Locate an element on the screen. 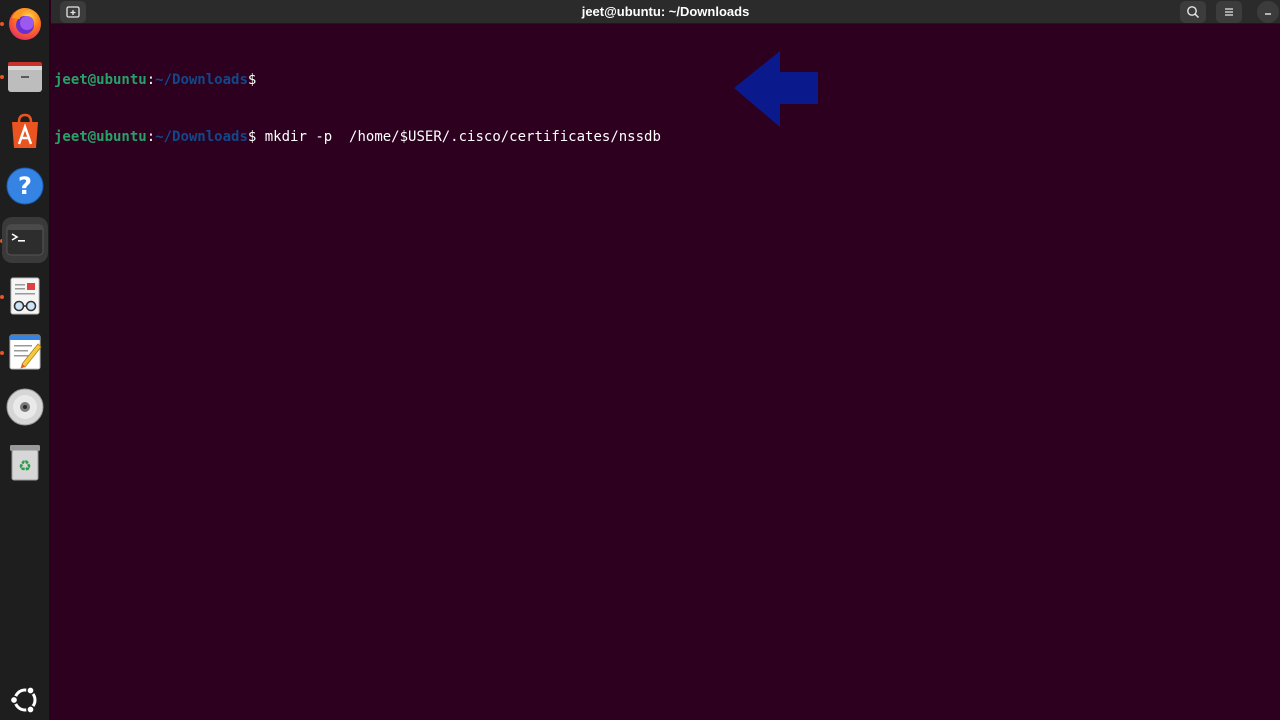 The width and height of the screenshot is (1280, 720). dock: ? ♻ is located at coordinates (25, 360).